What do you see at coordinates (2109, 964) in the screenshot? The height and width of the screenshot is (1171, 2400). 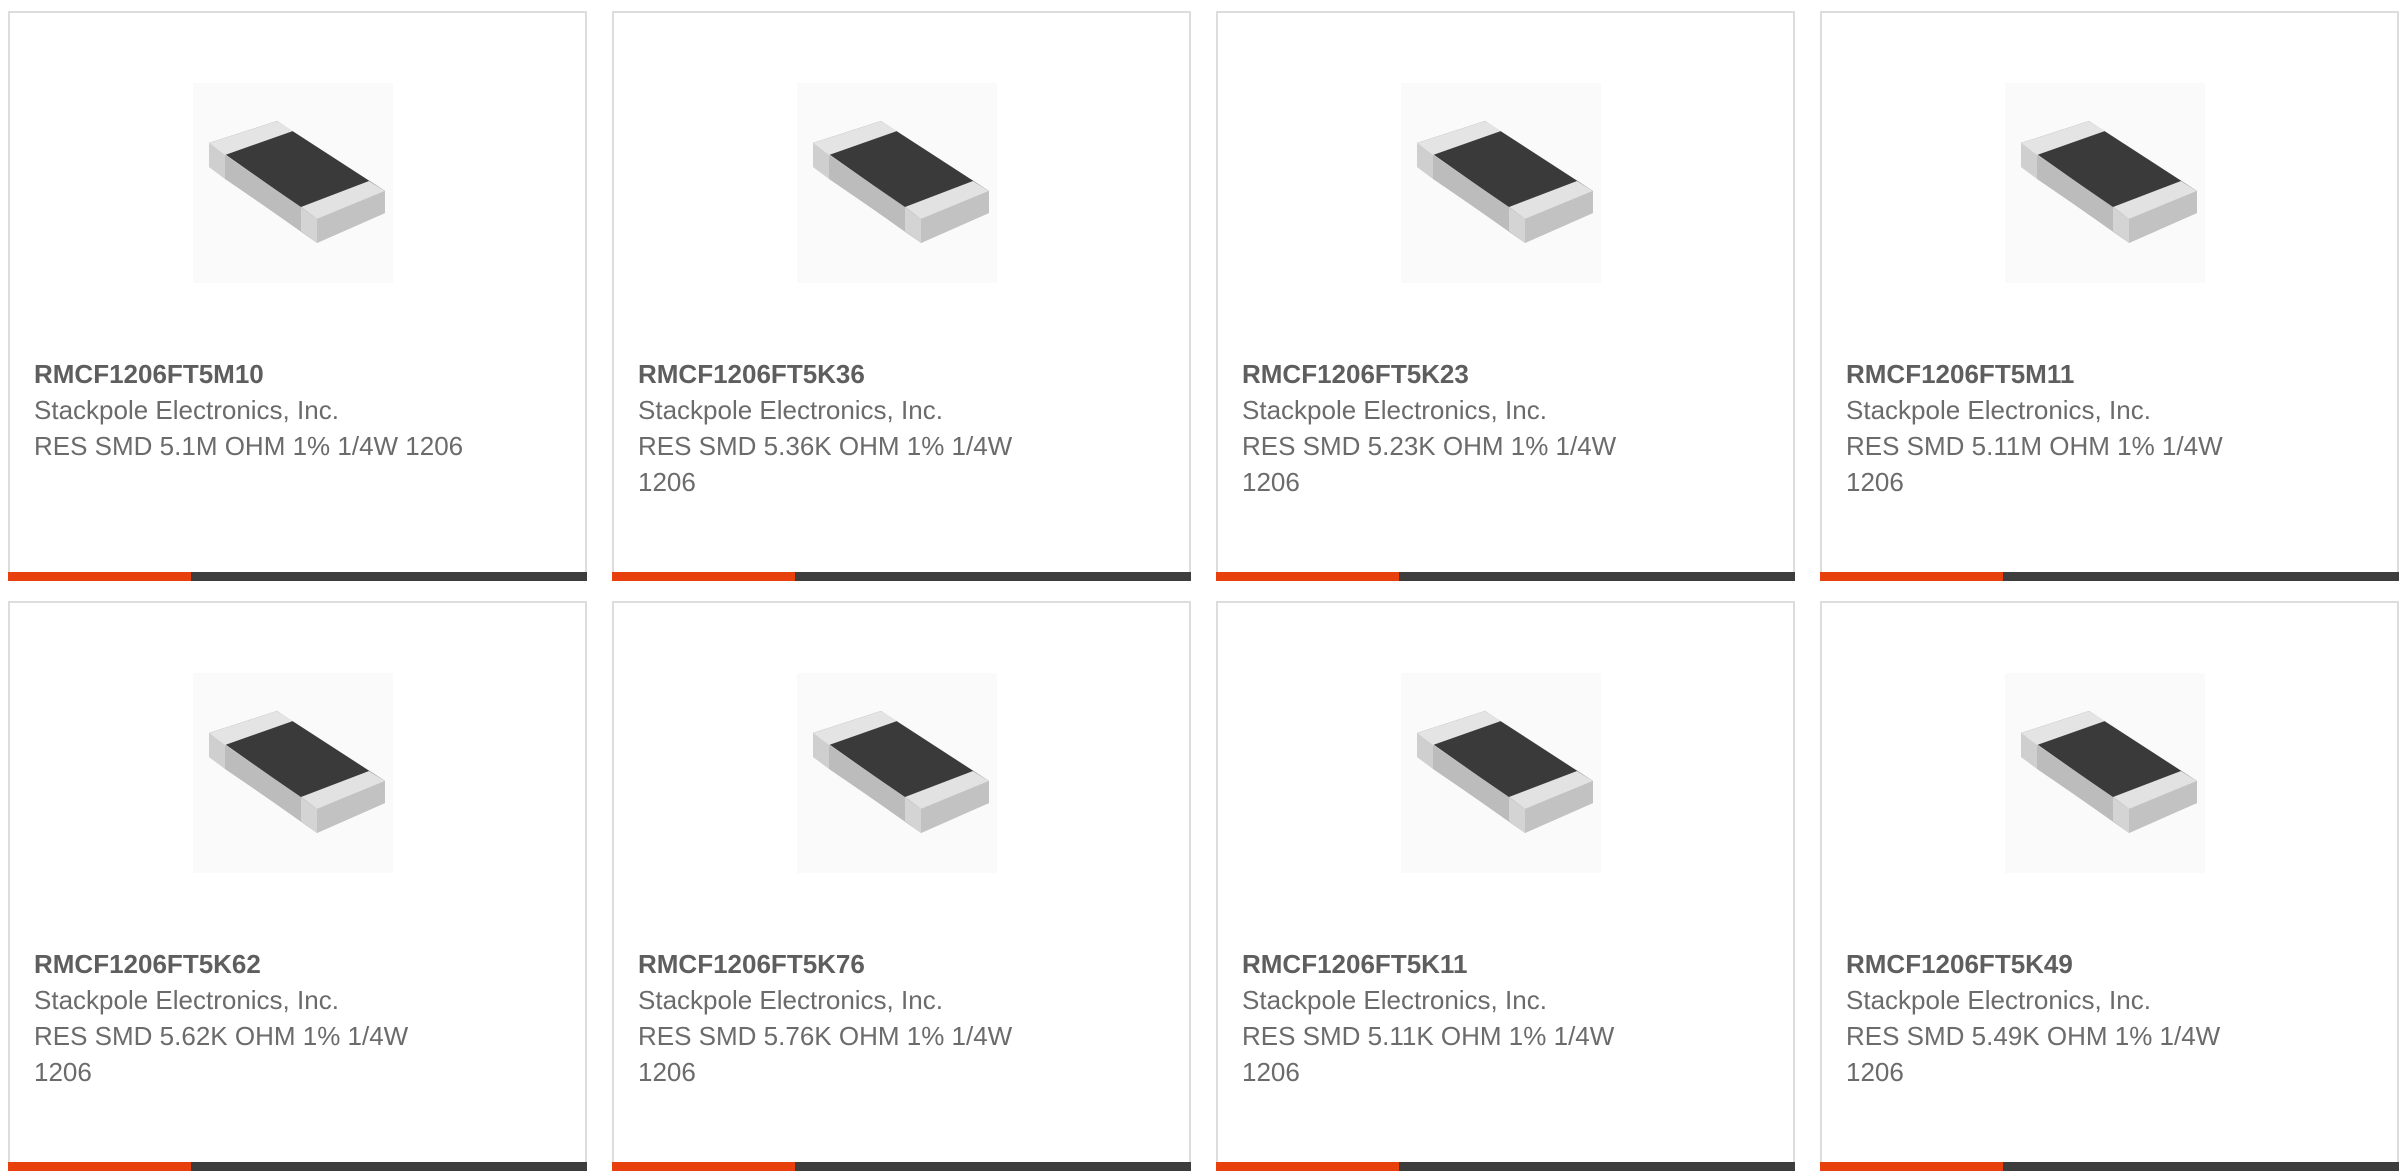 I see `part-number-link: RMCF1206FT5K49` at bounding box center [2109, 964].